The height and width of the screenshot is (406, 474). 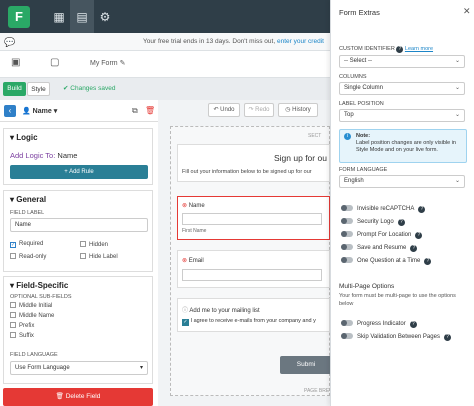 I want to click on prefix-checkbox: Prefix, so click(x=22, y=325).